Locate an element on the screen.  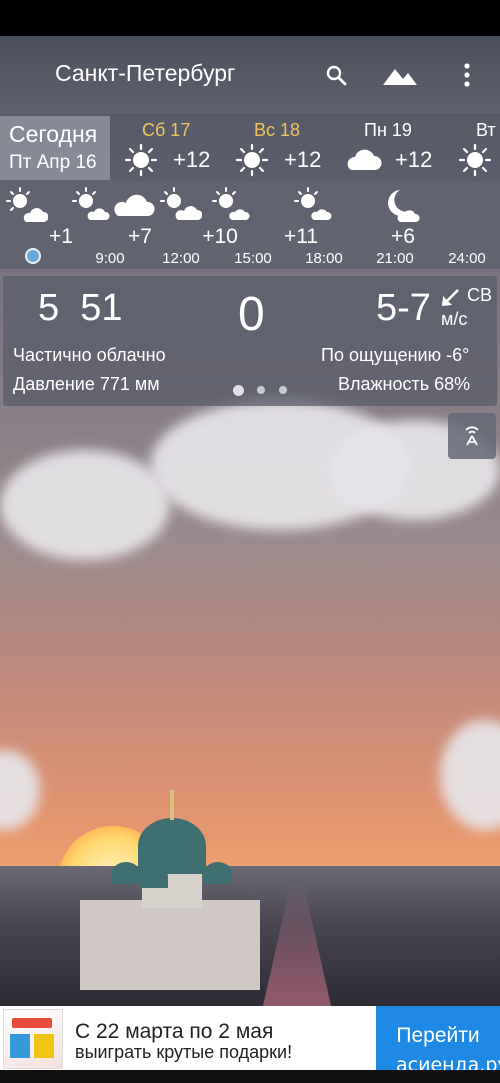
hour-time: 15:00 is located at coordinates (253, 258).